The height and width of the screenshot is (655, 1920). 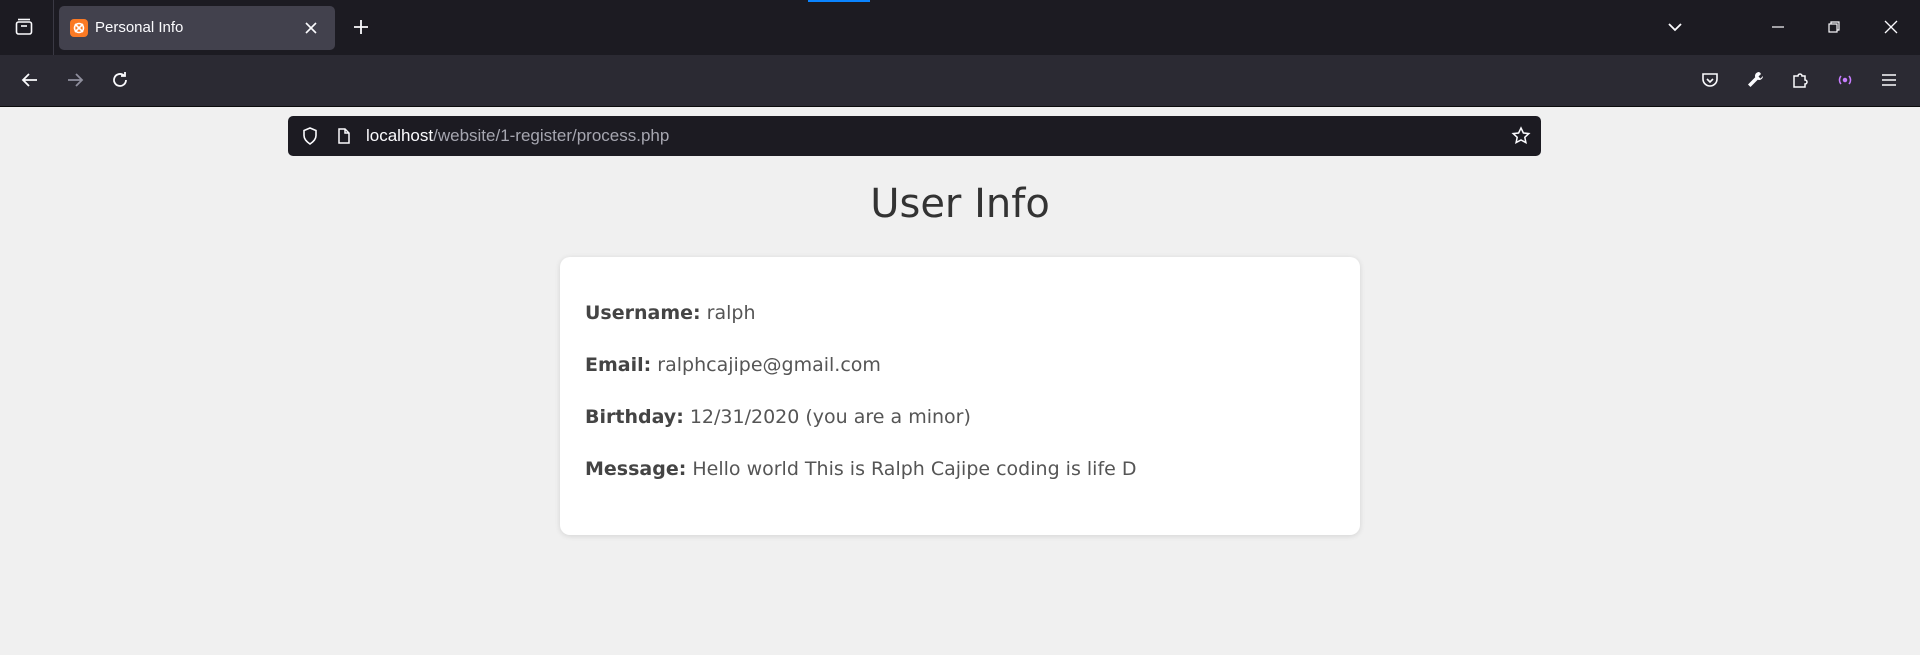 What do you see at coordinates (53, 27) in the screenshot?
I see `tab-separator` at bounding box center [53, 27].